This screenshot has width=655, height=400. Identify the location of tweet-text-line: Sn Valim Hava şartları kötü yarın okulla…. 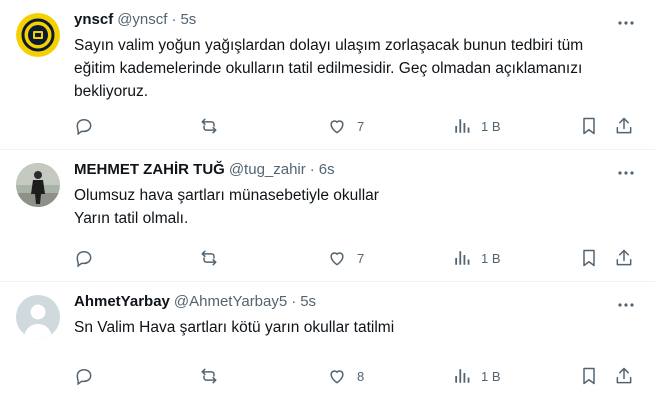
(234, 327).